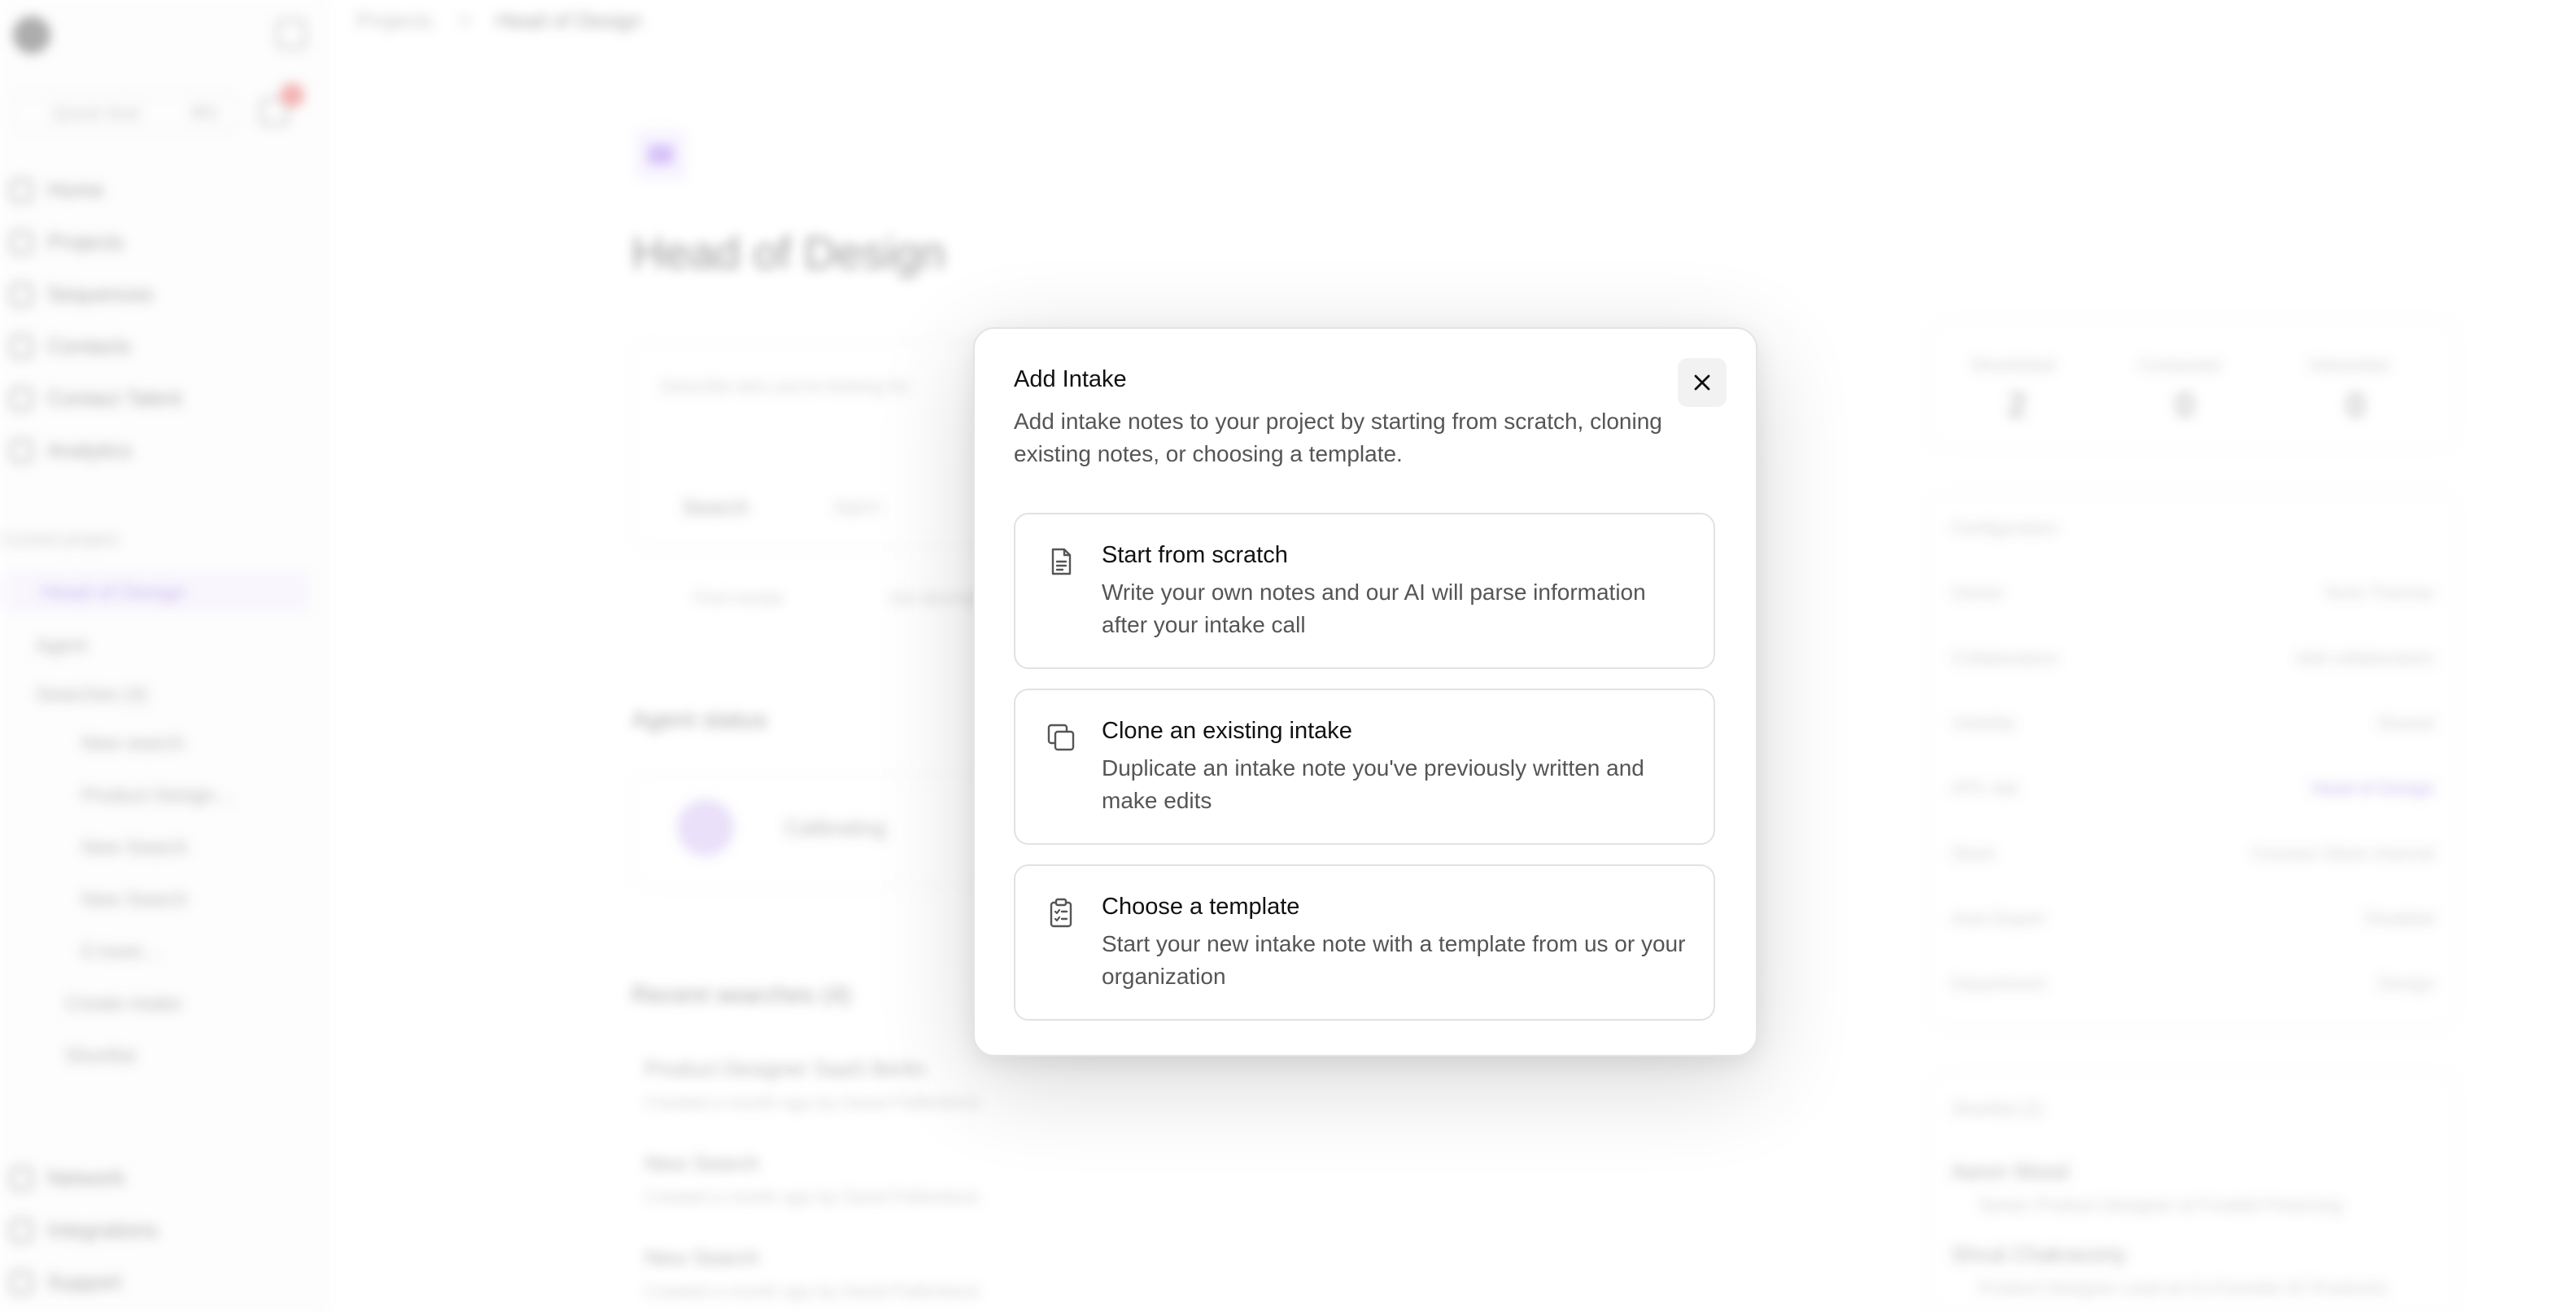 Image resolution: width=2576 pixels, height=1312 pixels. What do you see at coordinates (1061, 737) in the screenshot?
I see `copy-icon` at bounding box center [1061, 737].